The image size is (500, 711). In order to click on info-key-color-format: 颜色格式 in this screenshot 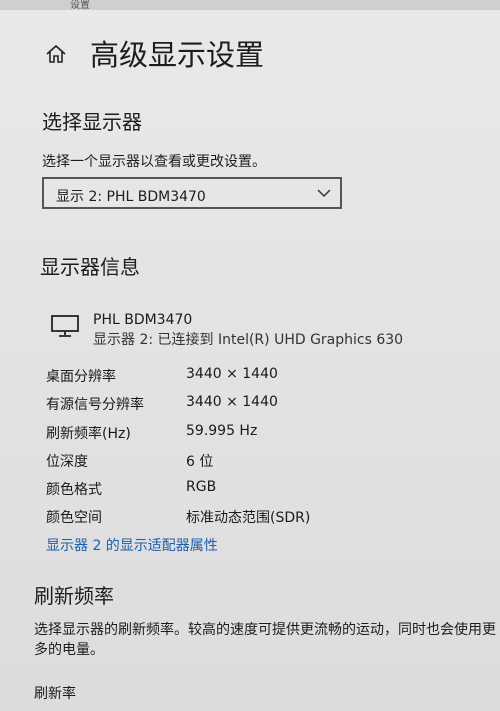, I will do `click(74, 490)`.